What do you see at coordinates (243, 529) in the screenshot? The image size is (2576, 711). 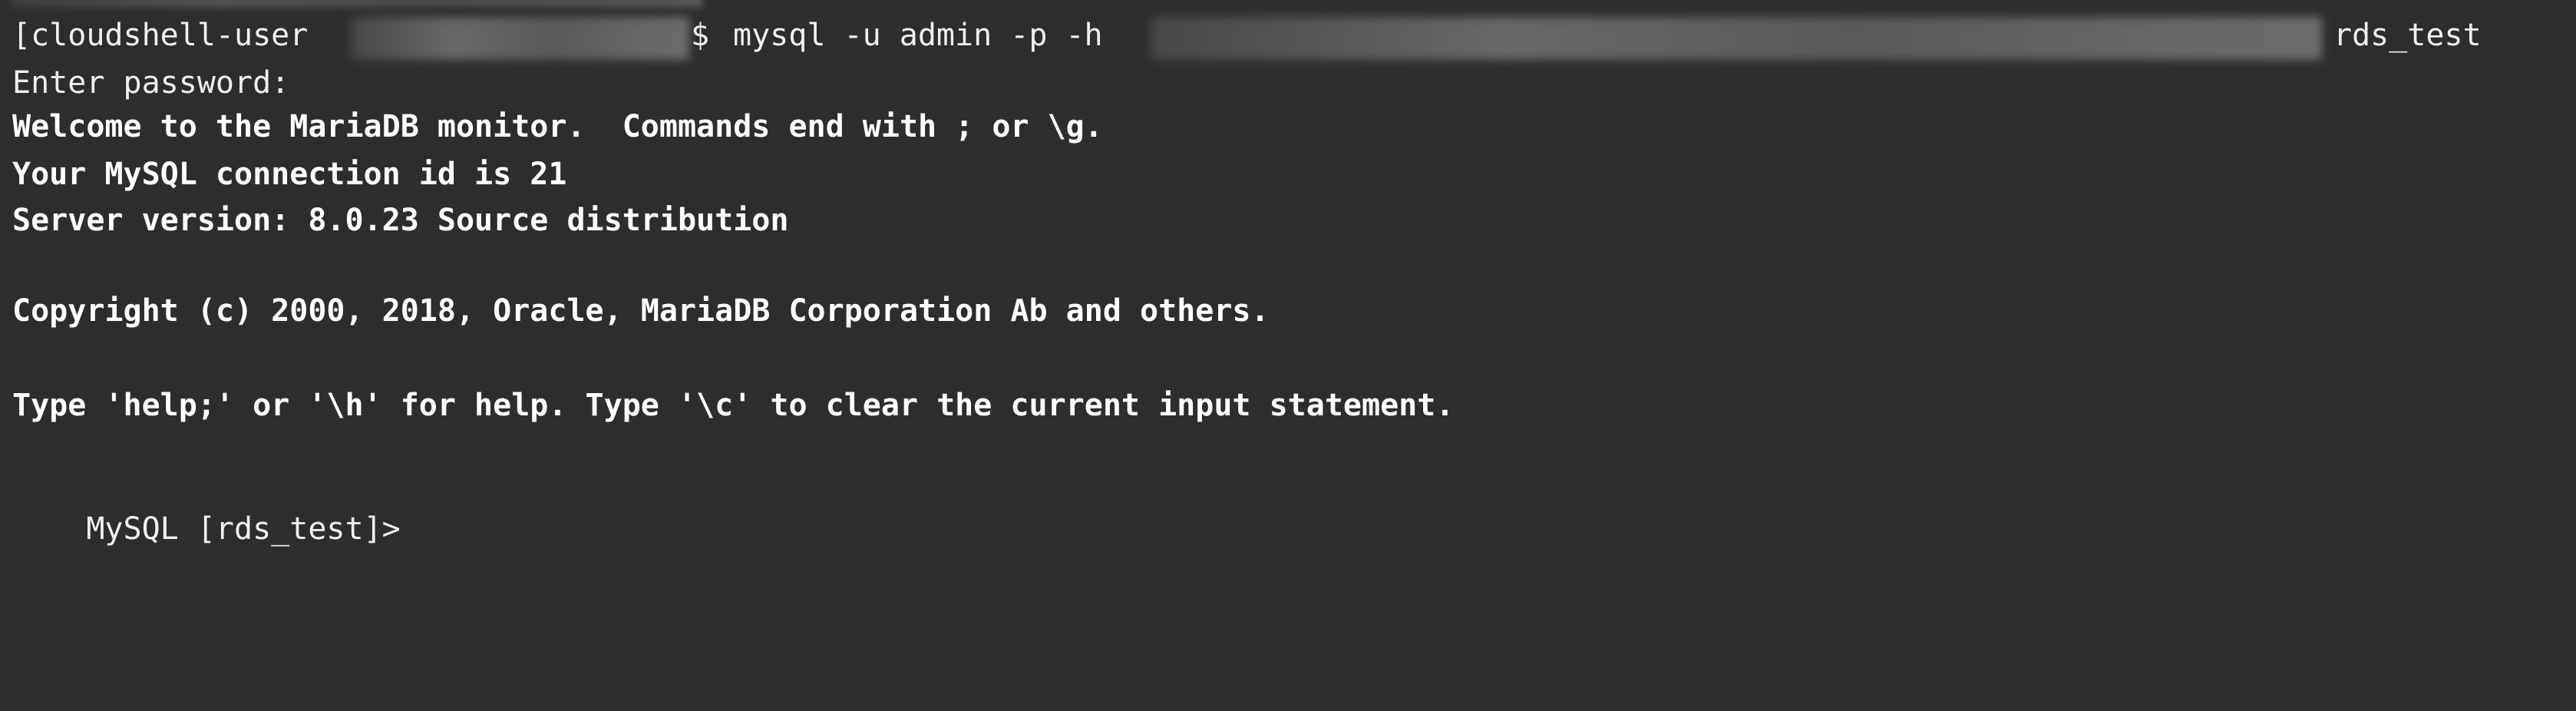 I see `mysql-prompt: MySQL [rds_test]>` at bounding box center [243, 529].